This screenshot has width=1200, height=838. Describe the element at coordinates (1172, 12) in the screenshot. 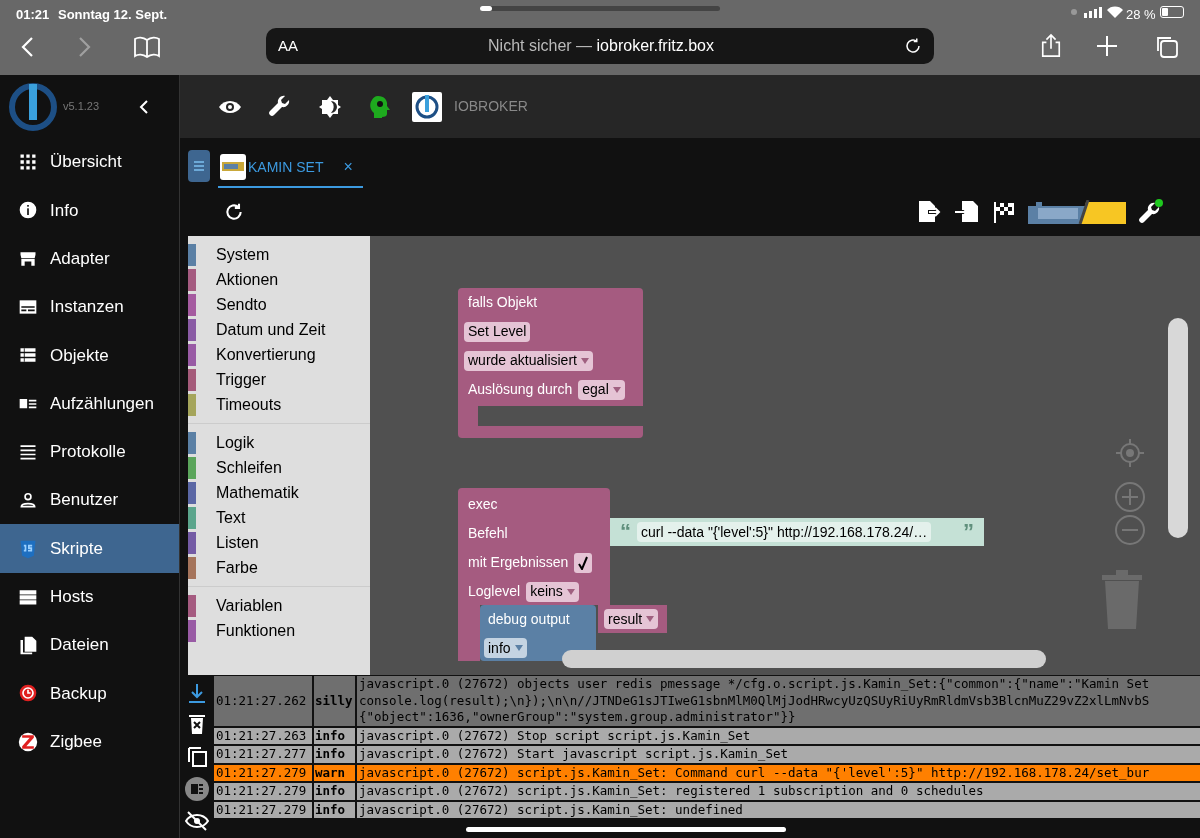

I see `battery-icon` at that location.